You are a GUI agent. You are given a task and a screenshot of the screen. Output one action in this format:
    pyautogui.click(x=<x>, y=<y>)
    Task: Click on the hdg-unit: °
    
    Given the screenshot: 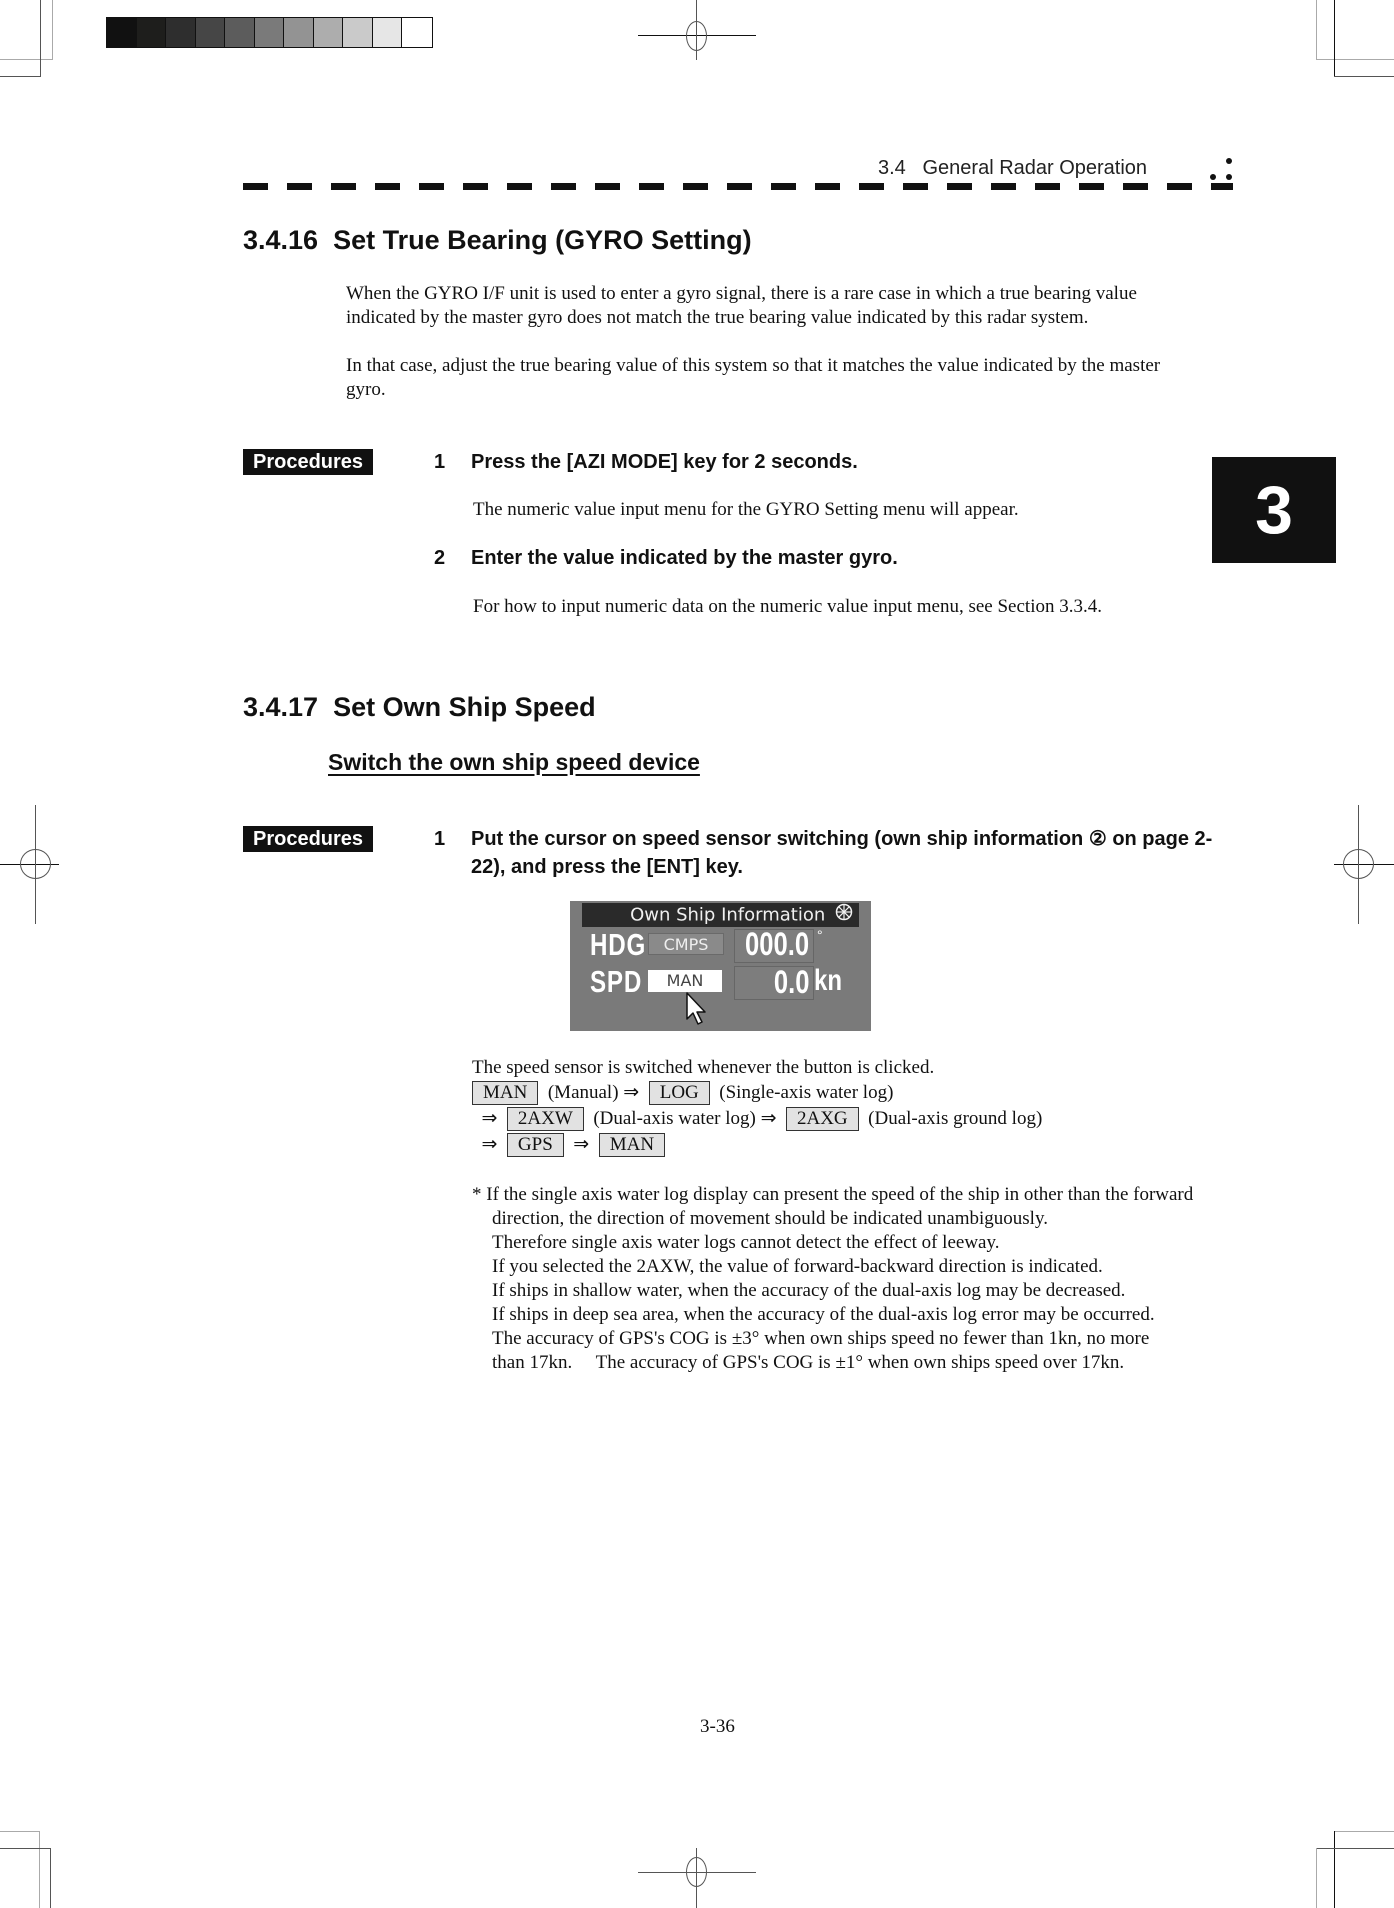 What is the action you would take?
    pyautogui.click(x=820, y=935)
    